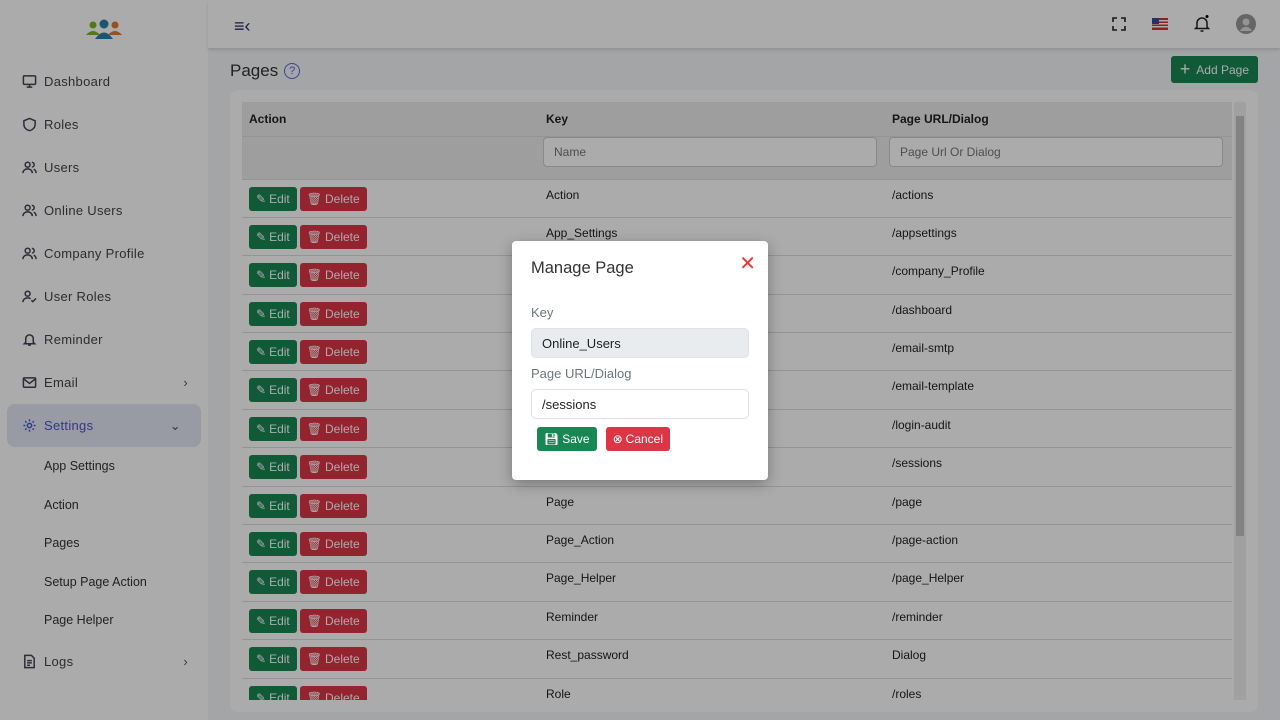 This screenshot has width=1280, height=720. What do you see at coordinates (640, 404) in the screenshot?
I see `url-field: /sessions` at bounding box center [640, 404].